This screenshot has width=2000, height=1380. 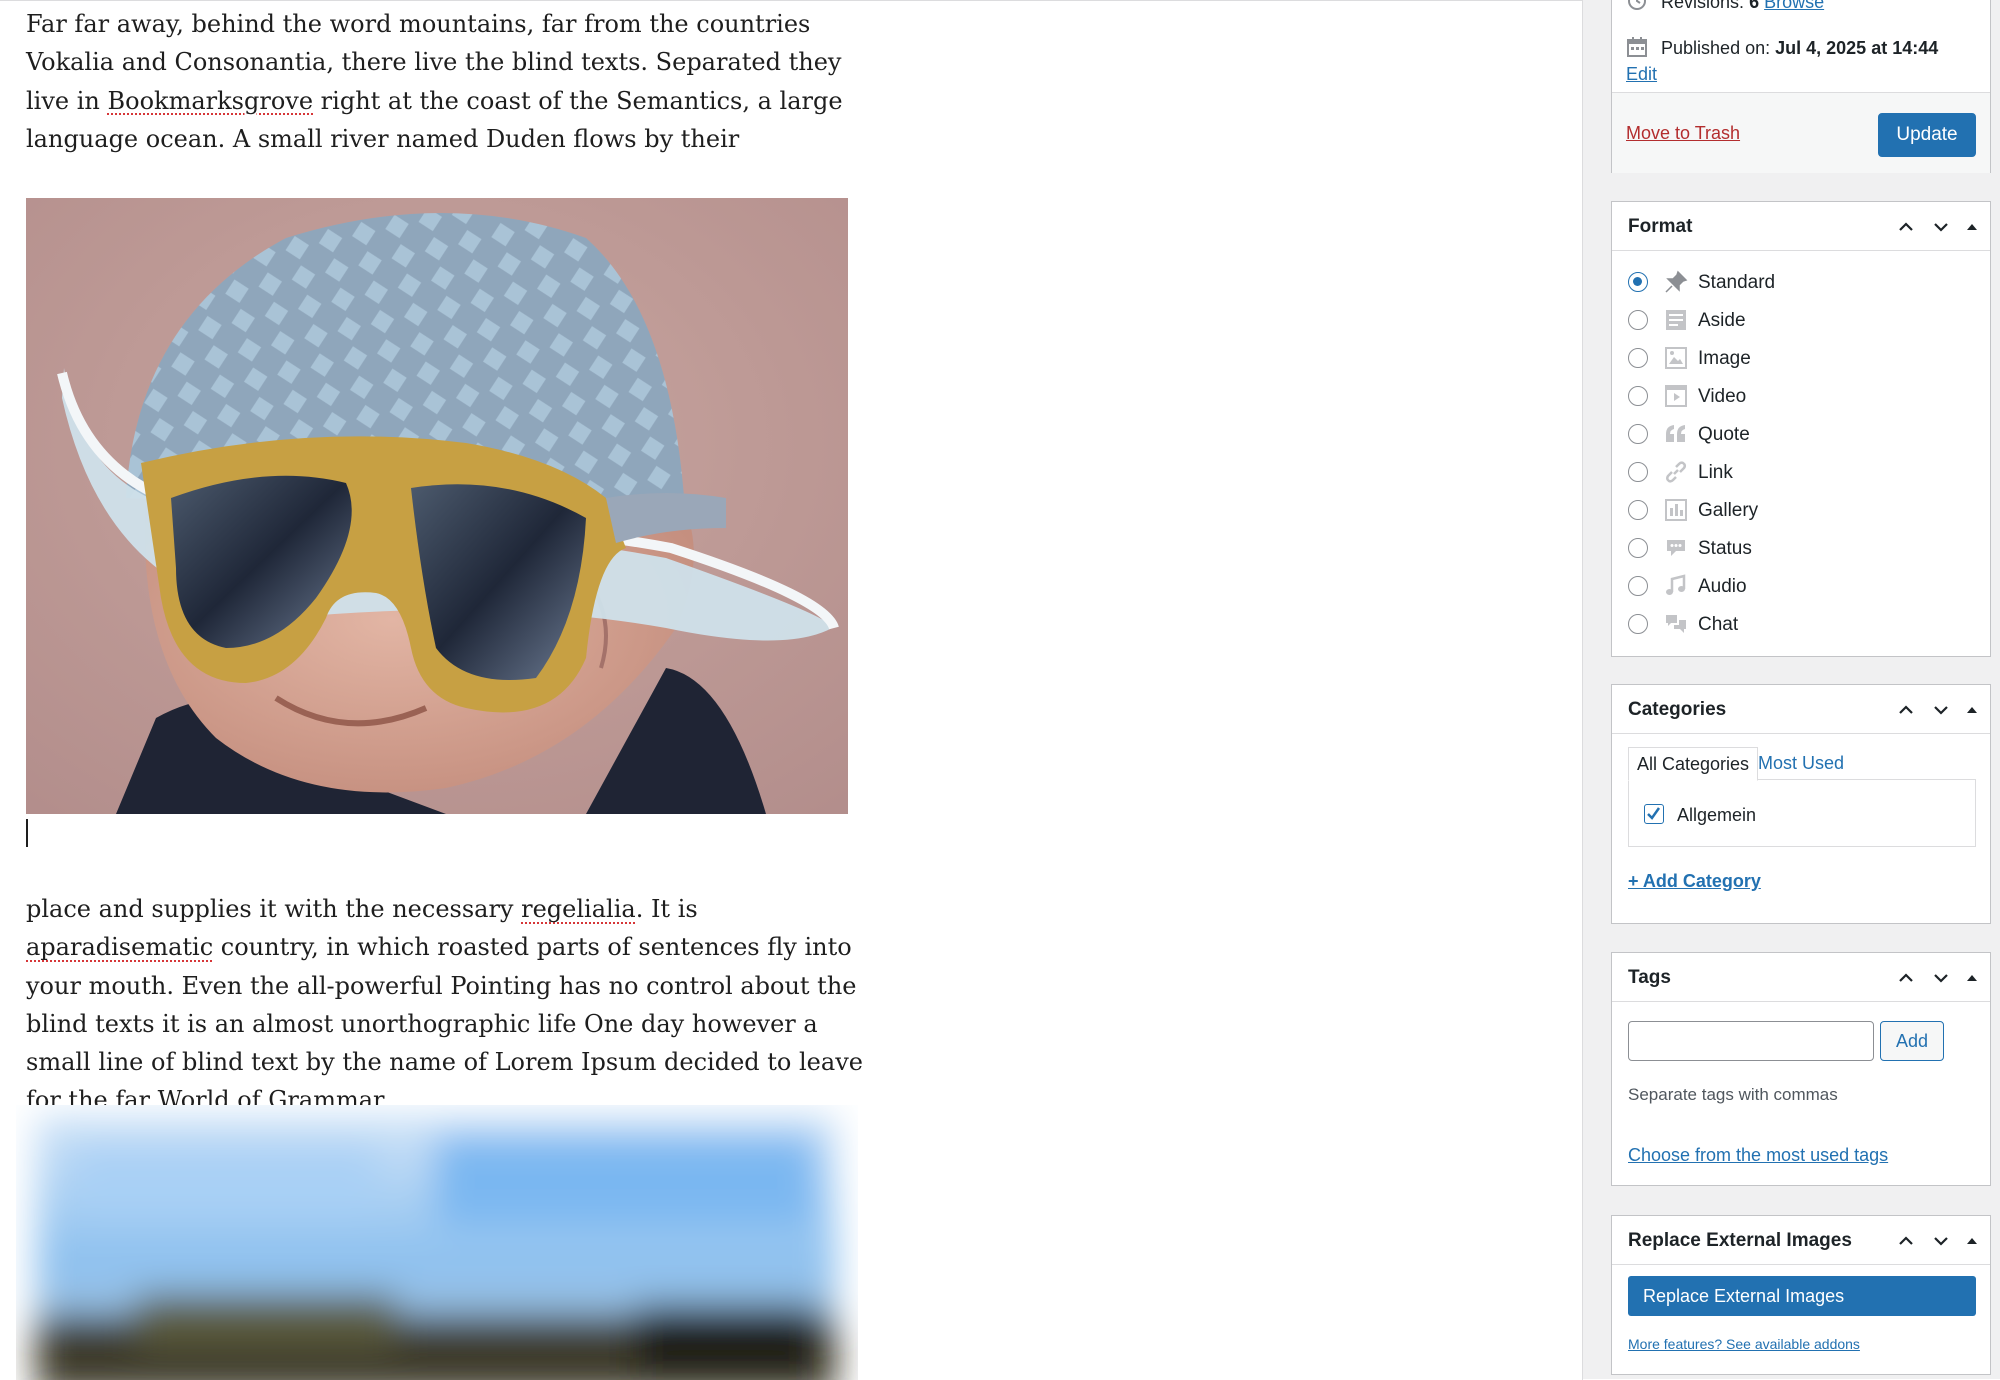 What do you see at coordinates (1798, 359) in the screenshot?
I see `format-option-image: Image` at bounding box center [1798, 359].